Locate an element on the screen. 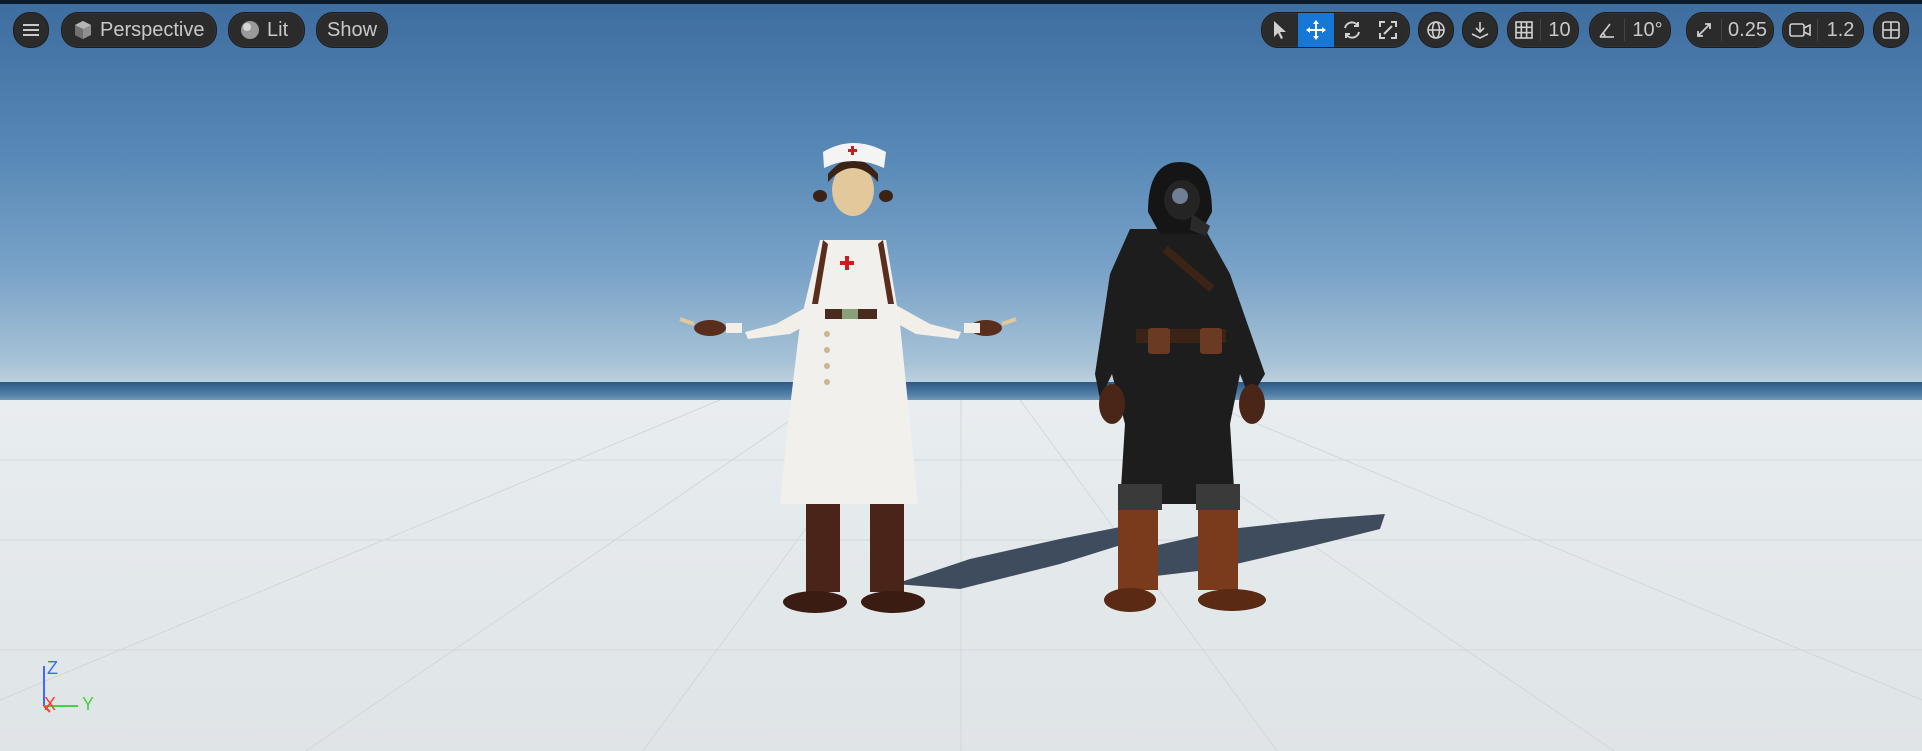  lit-sphere-icon is located at coordinates (250, 30).